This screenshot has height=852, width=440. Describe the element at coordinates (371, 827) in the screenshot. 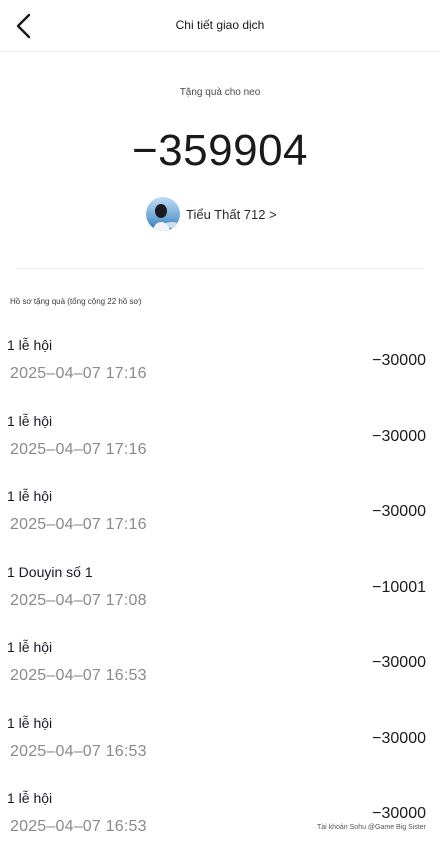

I see `watermark-text: Tài khoản Sohu @Game Big Sister` at that location.